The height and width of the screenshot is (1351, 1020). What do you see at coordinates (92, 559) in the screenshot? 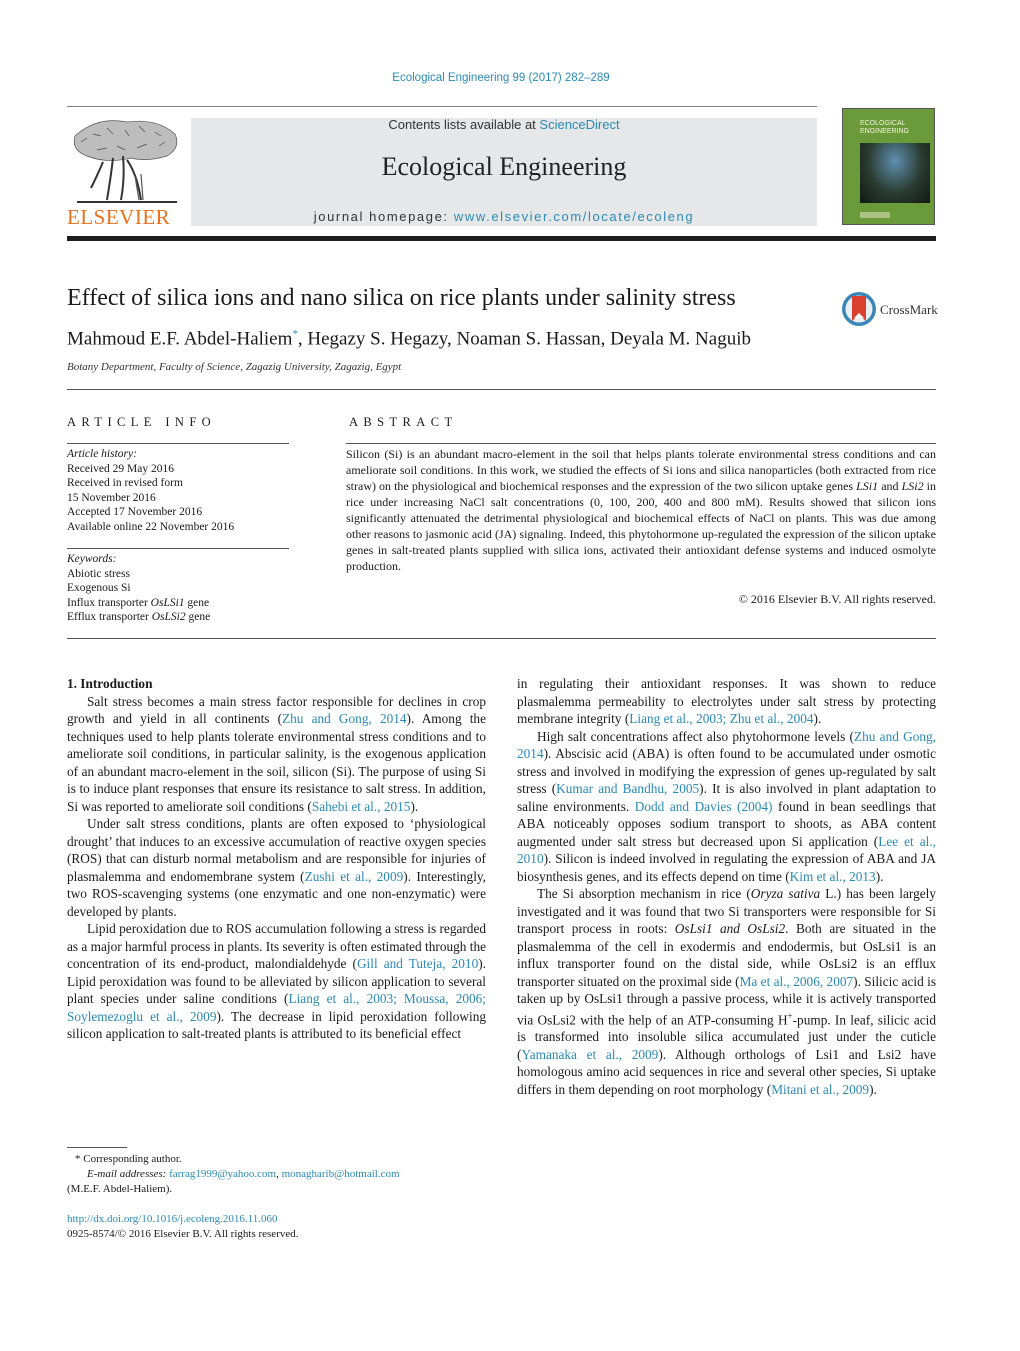
I see `keywords-label: Keywords:` at bounding box center [92, 559].